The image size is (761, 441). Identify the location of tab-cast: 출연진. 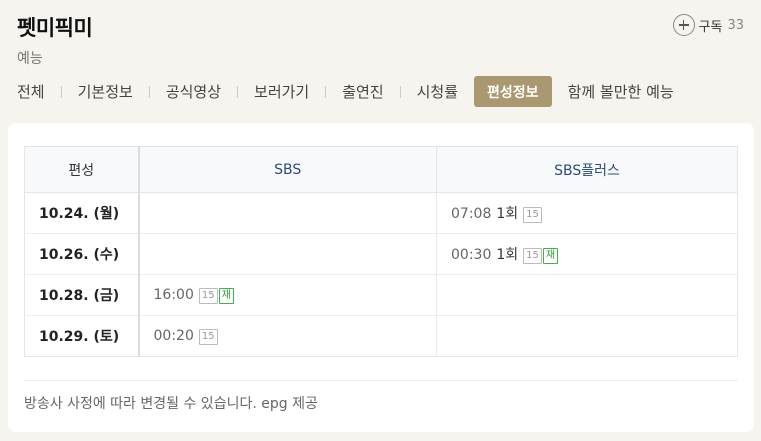
(362, 91).